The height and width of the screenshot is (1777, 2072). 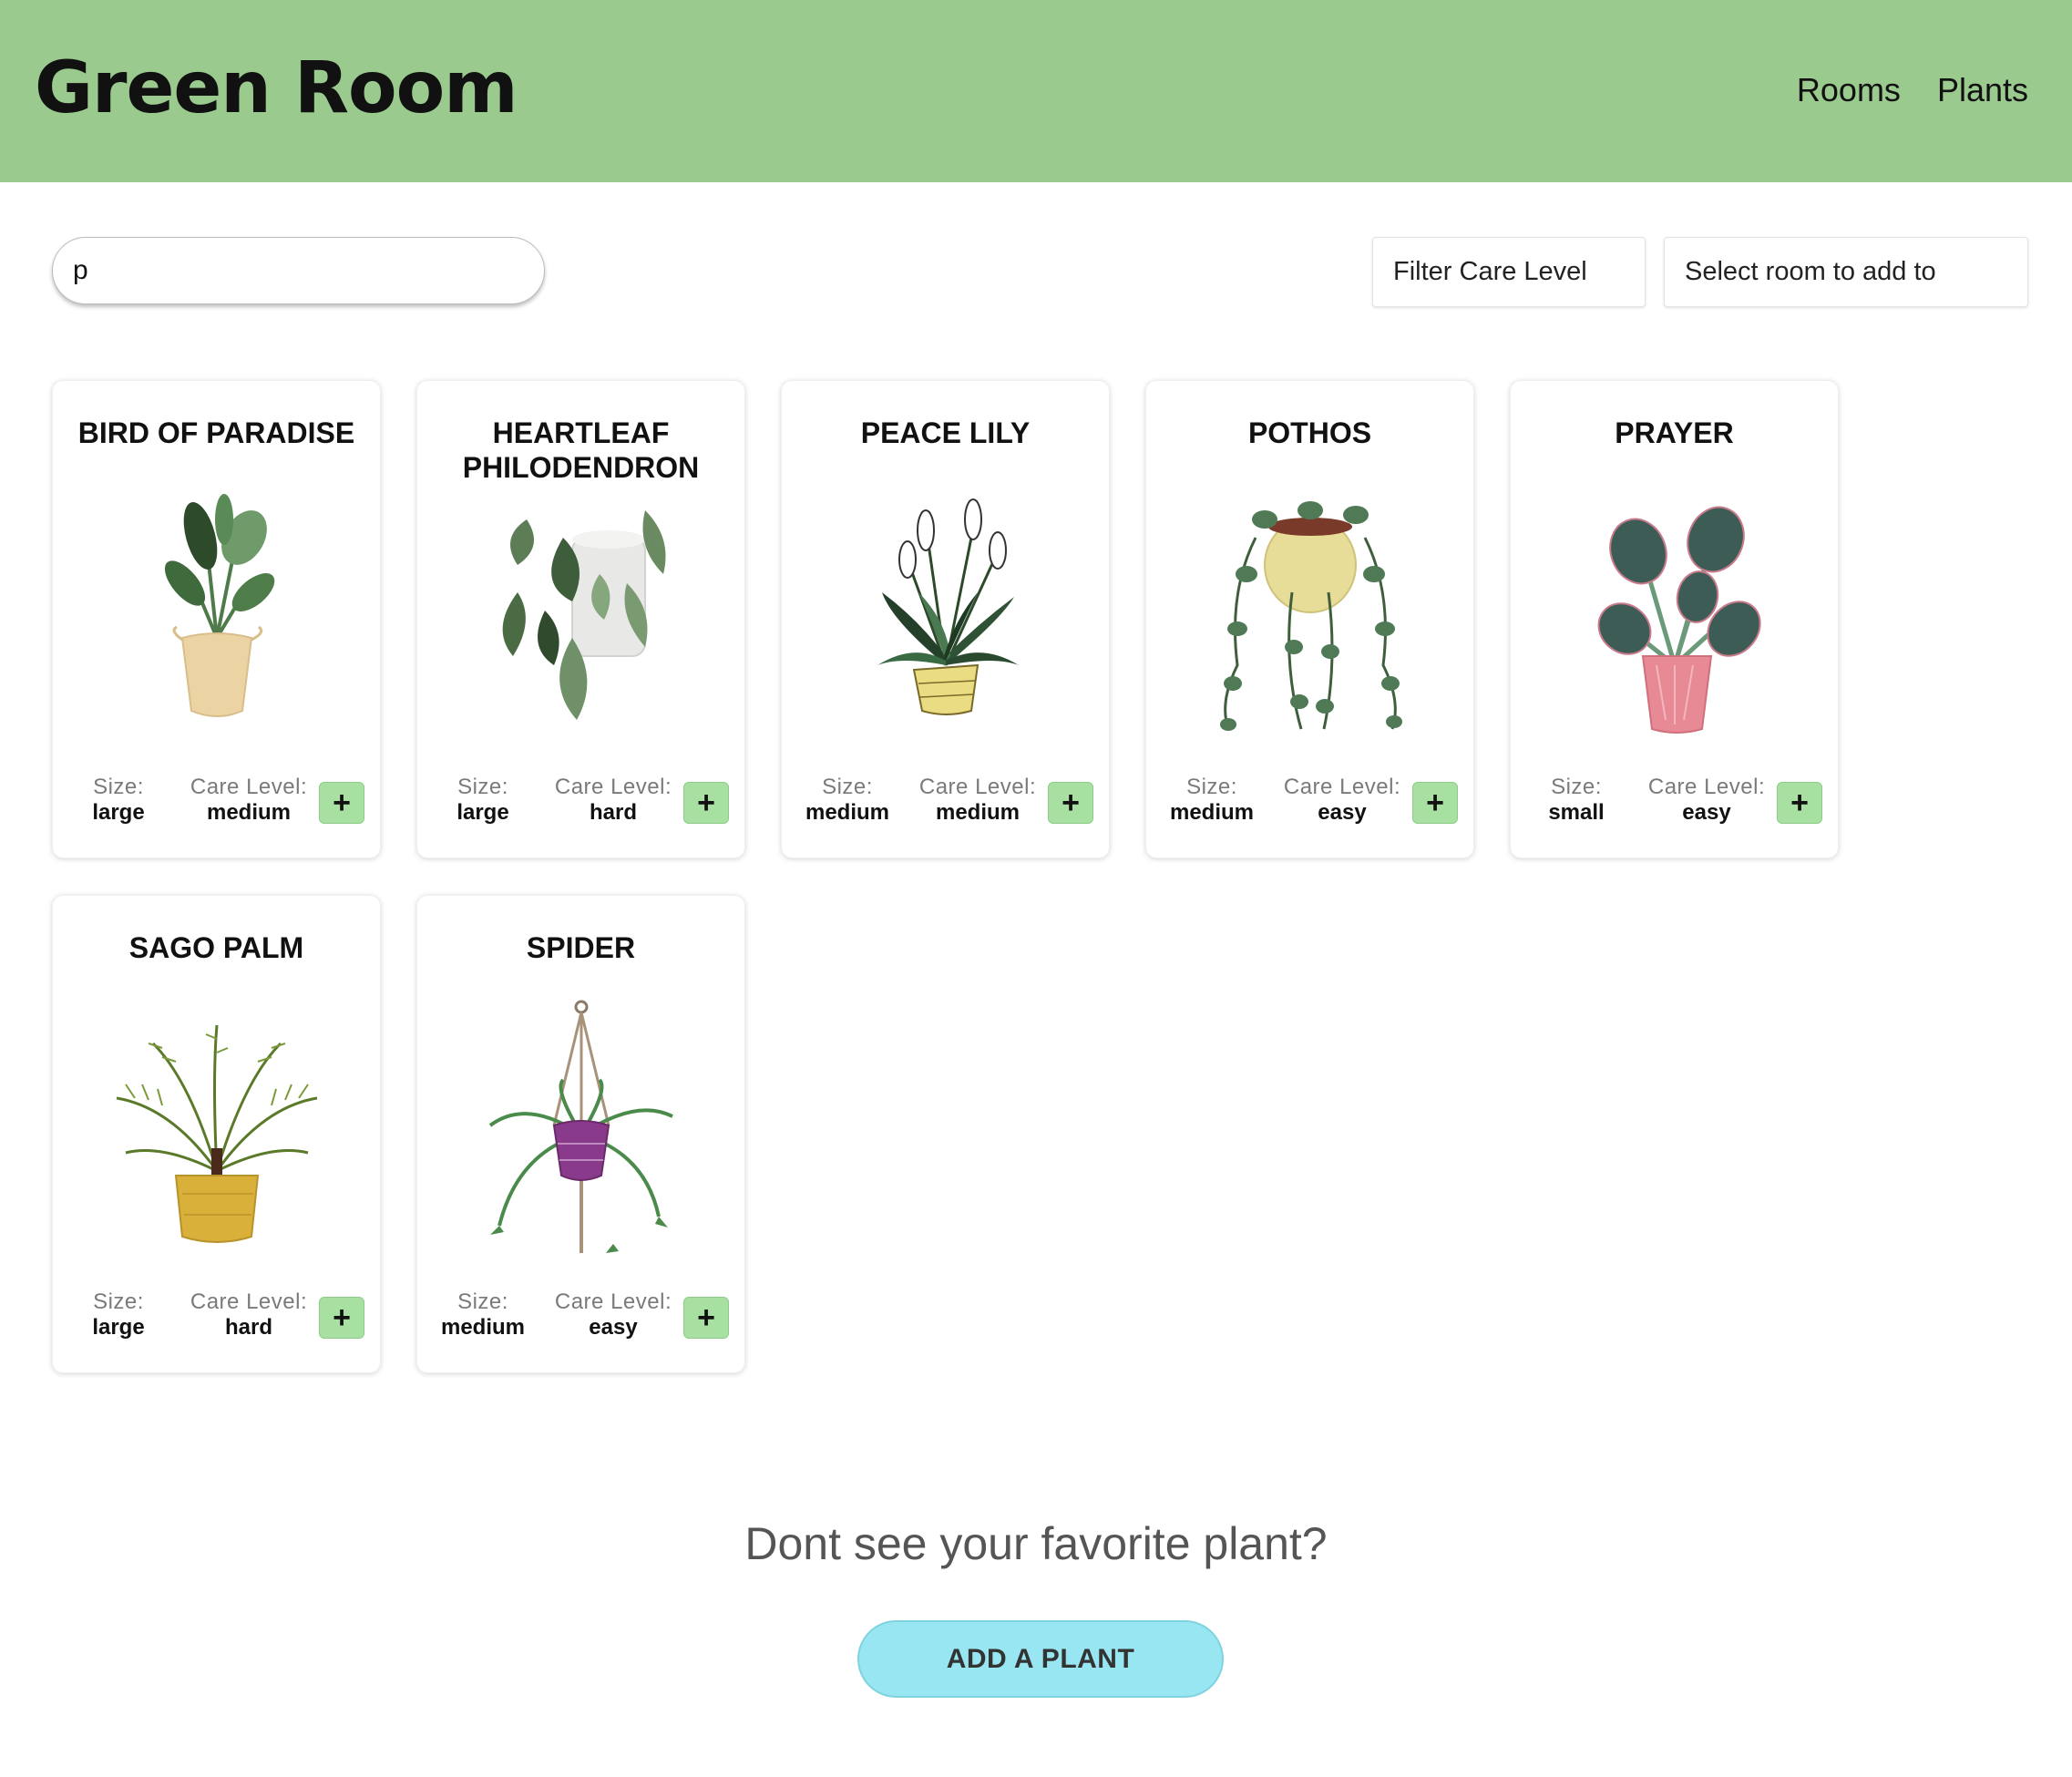 I want to click on filter-care-level-select: Filter Care Level, so click(x=1509, y=272).